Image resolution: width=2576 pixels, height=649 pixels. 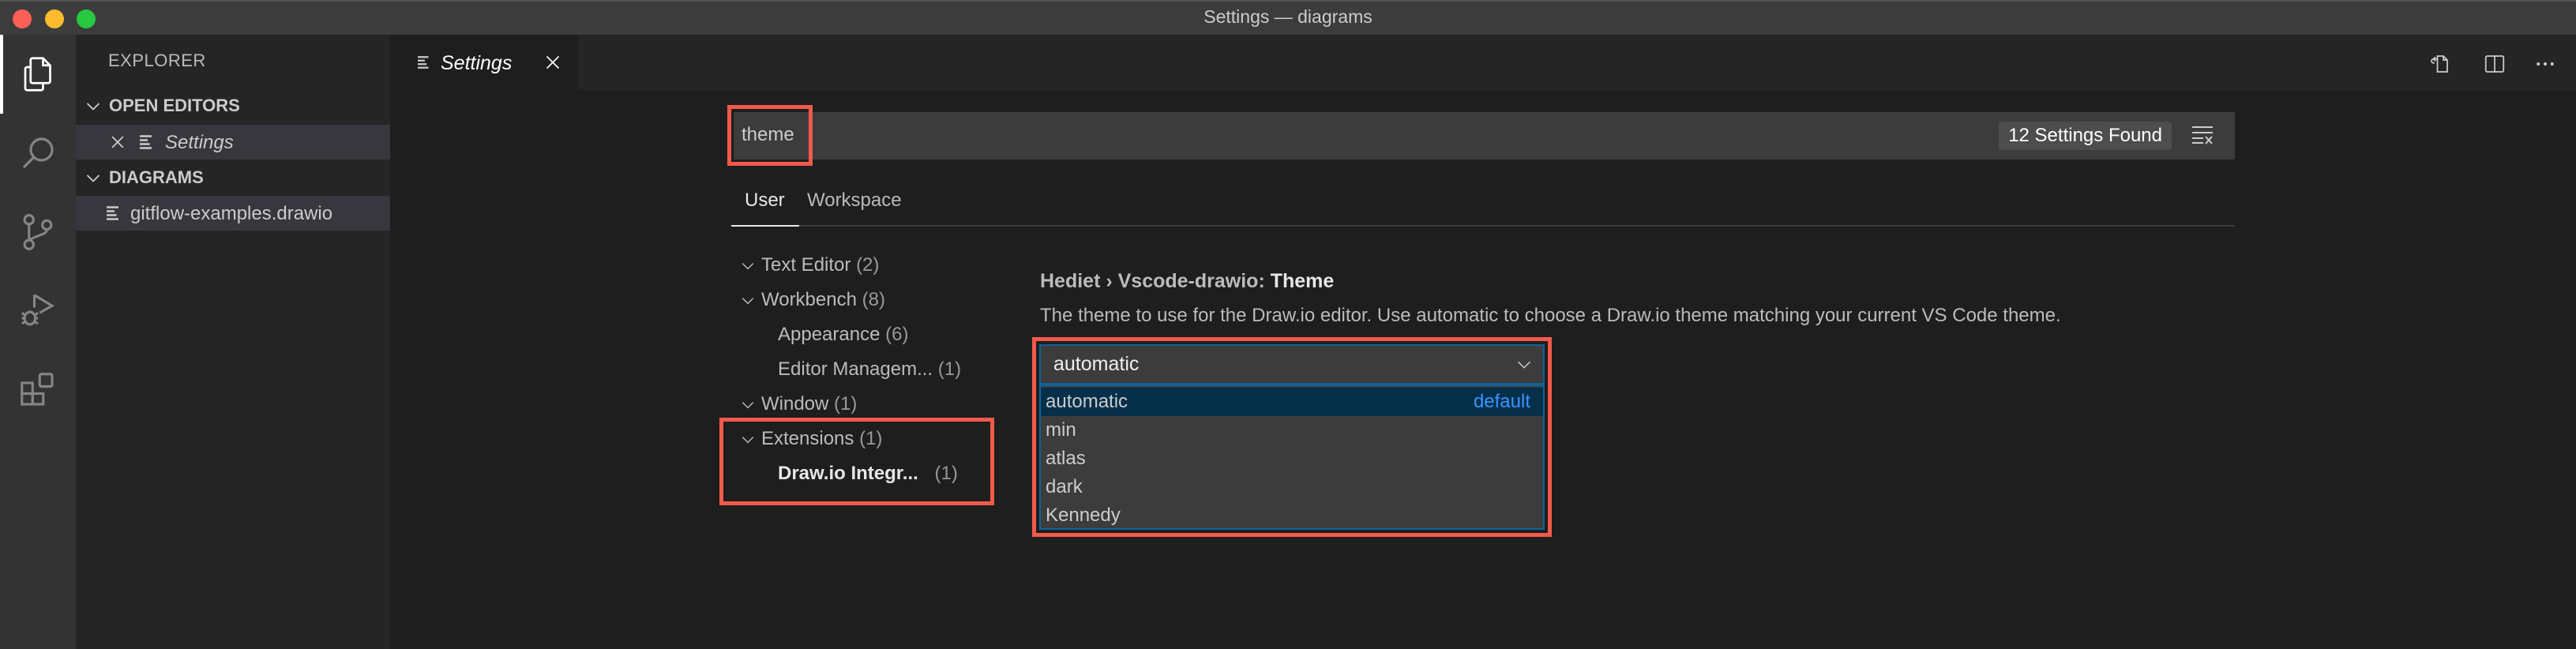 I want to click on section-diagrams: DIAGRAMS, so click(x=233, y=177).